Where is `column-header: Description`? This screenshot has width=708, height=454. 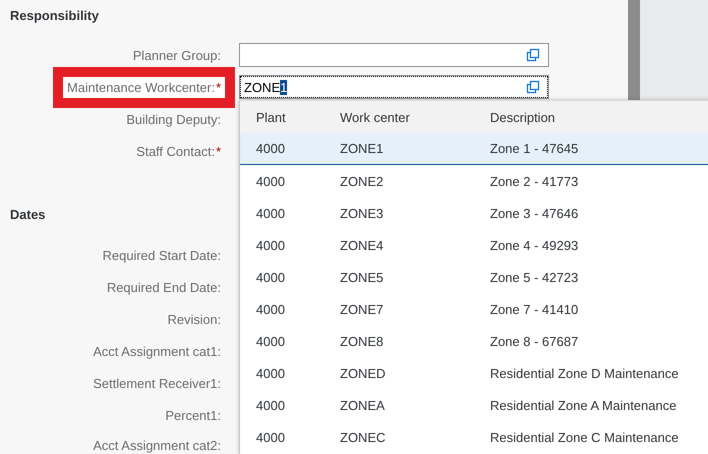
column-header: Description is located at coordinates (523, 117).